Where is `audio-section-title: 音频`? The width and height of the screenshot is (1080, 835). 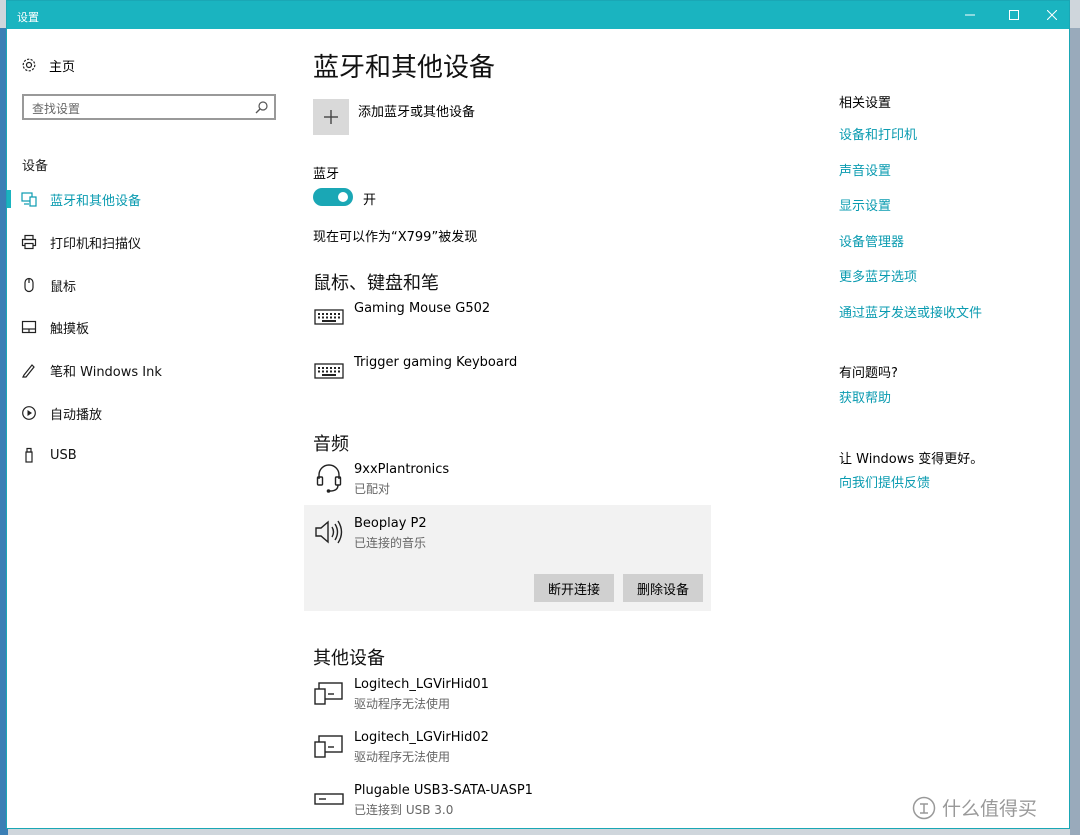
audio-section-title: 音频 is located at coordinates (331, 444).